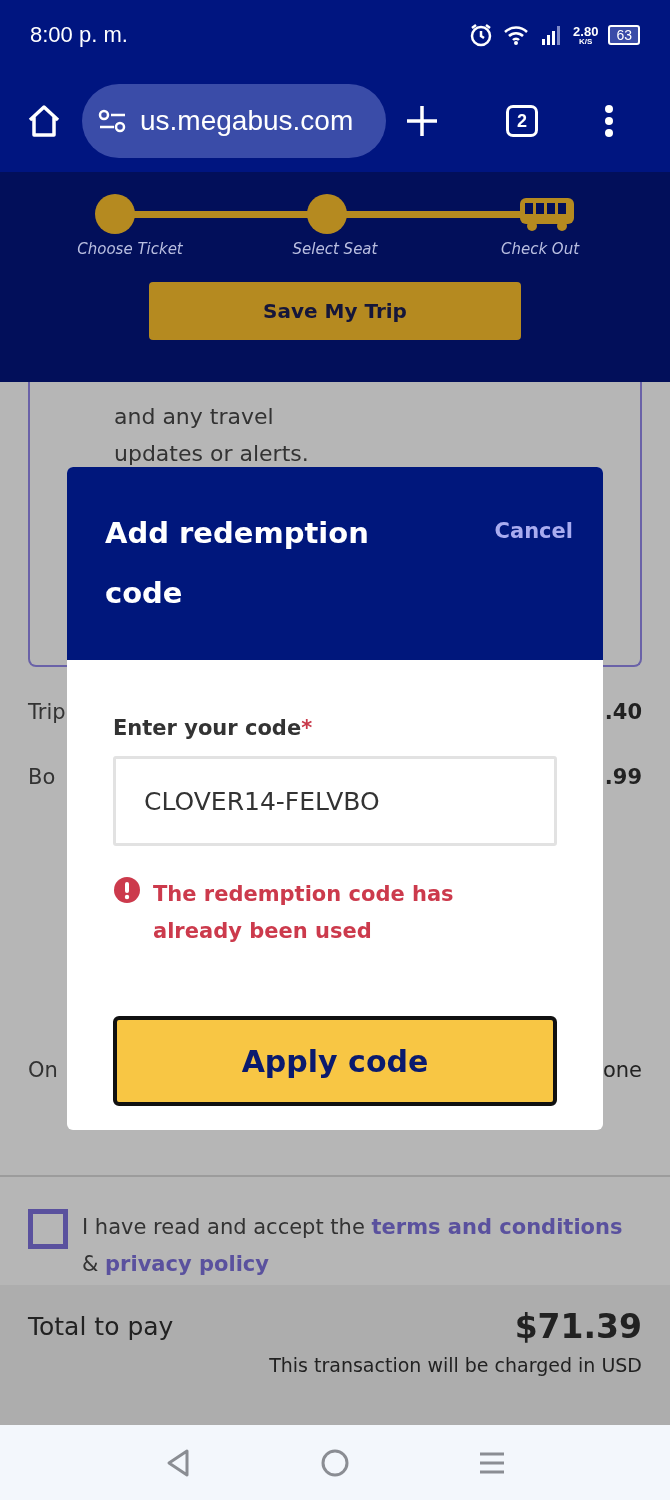 The width and height of the screenshot is (670, 1500). I want to click on home-circle-icon, so click(335, 1462).